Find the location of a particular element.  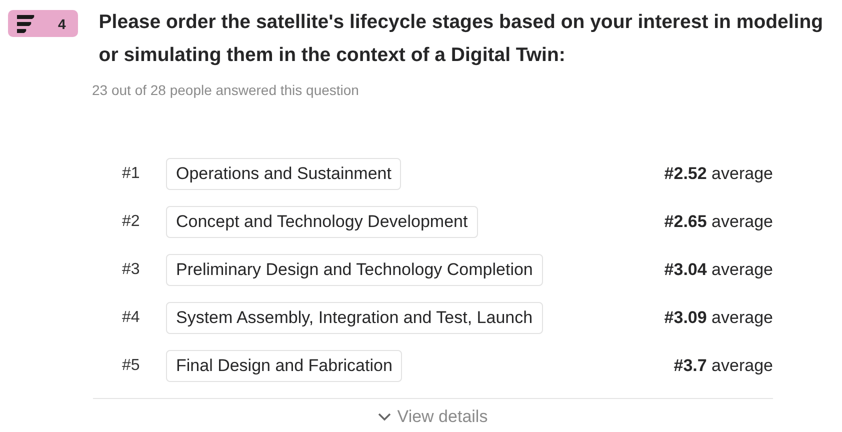

average-score: #2.52 average is located at coordinates (718, 174).